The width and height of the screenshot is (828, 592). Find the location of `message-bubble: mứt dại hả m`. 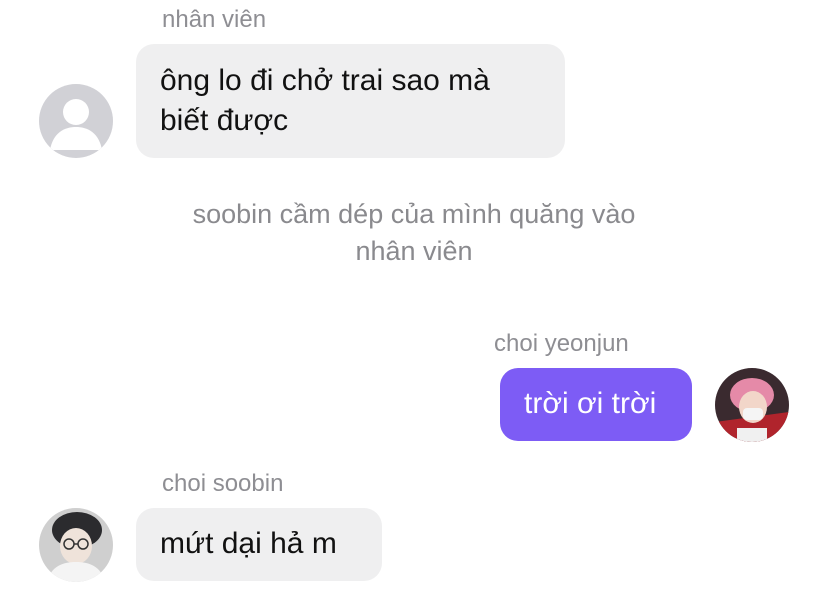

message-bubble: mứt dại hả m is located at coordinates (259, 544).